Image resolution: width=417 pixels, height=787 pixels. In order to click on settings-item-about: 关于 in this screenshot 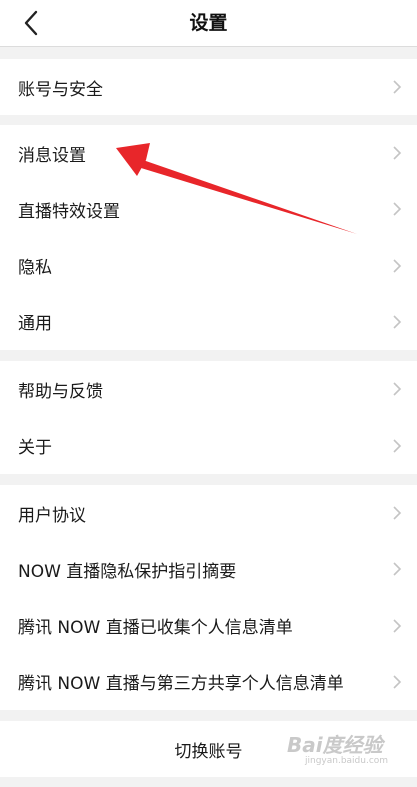, I will do `click(208, 446)`.